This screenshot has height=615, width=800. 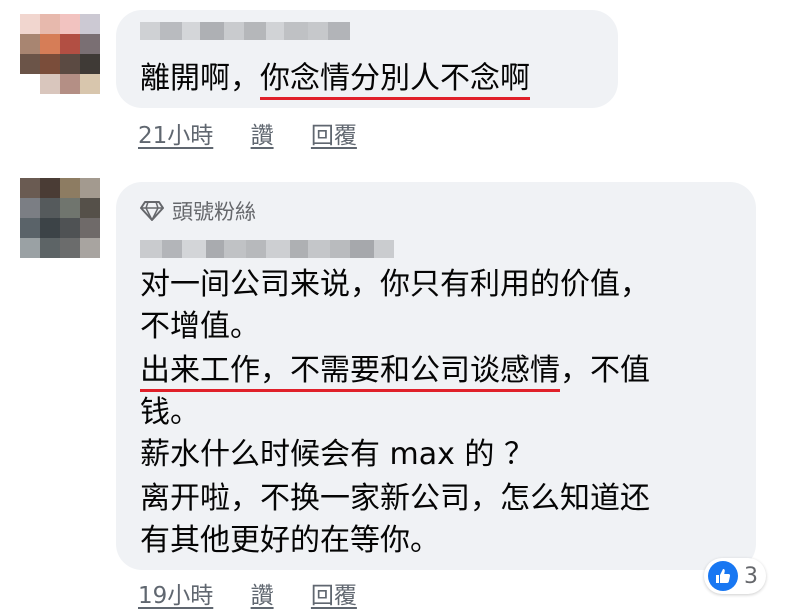 I want to click on comment-text-line: 薪水什么时候会有 max 的 ？, so click(x=337, y=454).